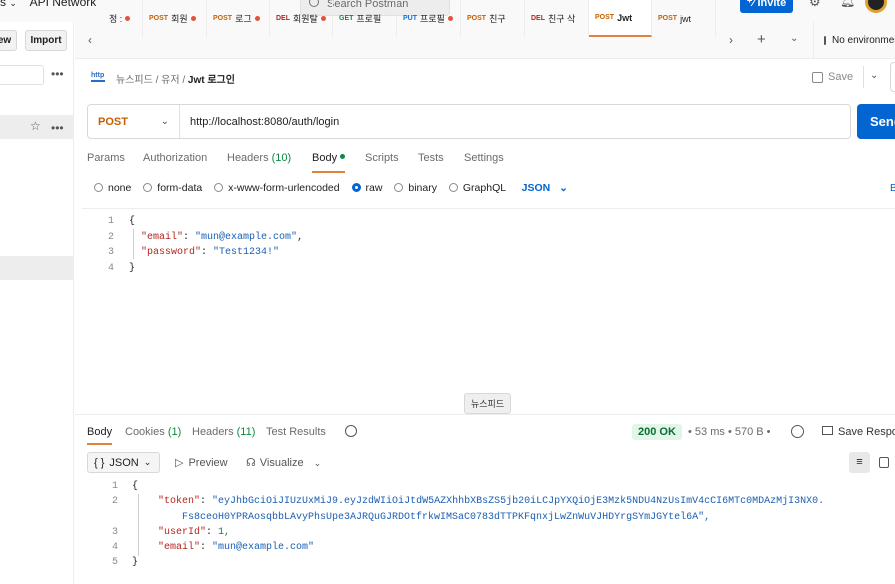  I want to click on radio-urlencoded: x-www-form-urlencoded, so click(277, 188).